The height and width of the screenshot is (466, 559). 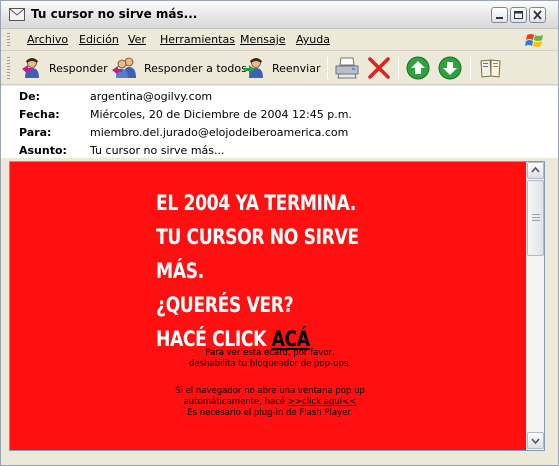 I want to click on subject-label: Asunto:, so click(x=43, y=150).